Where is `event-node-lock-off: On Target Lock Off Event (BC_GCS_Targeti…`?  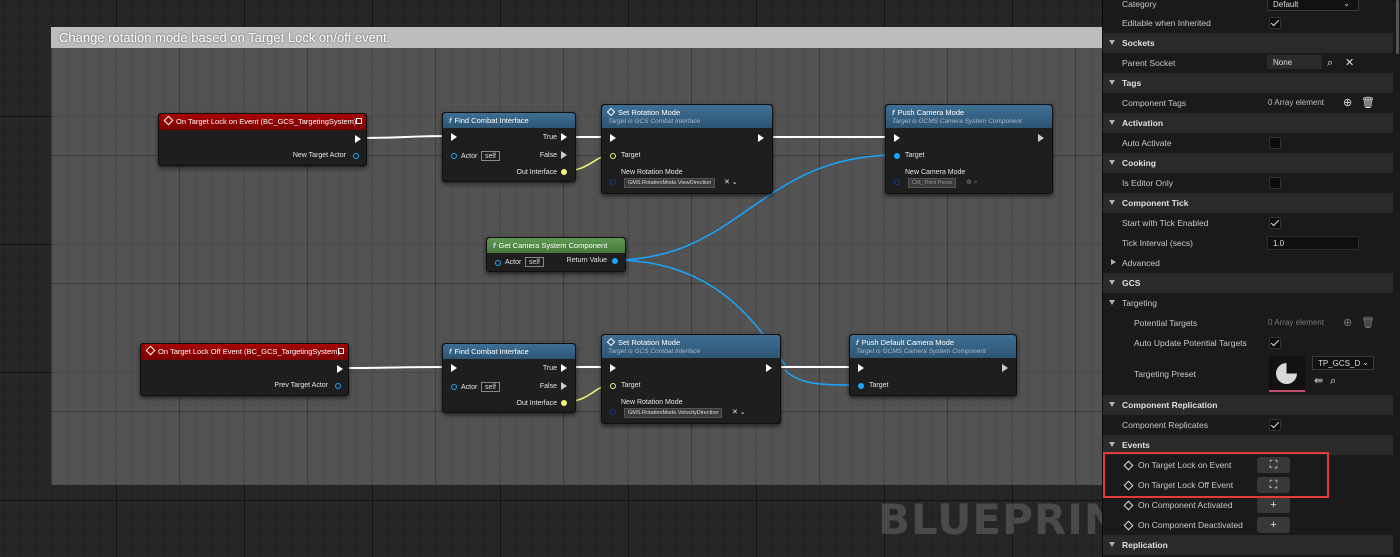 event-node-lock-off: On Target Lock Off Event (BC_GCS_Targeti… is located at coordinates (244, 369).